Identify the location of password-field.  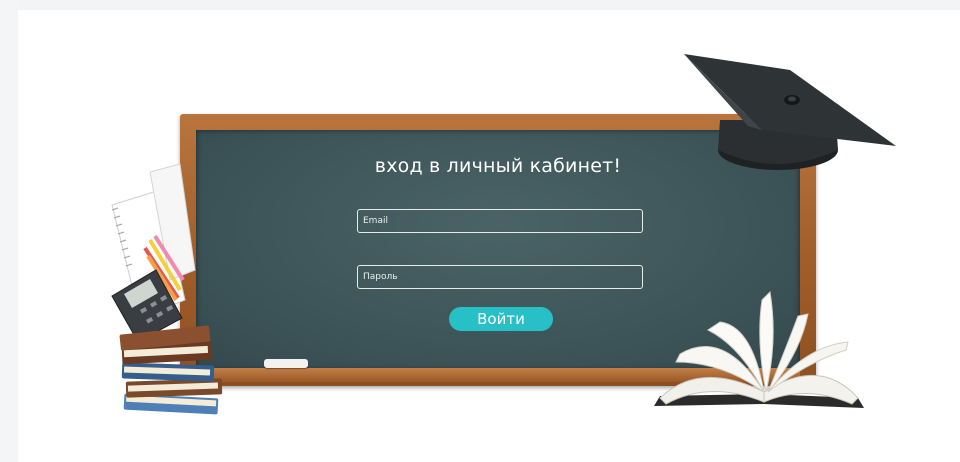
(500, 277).